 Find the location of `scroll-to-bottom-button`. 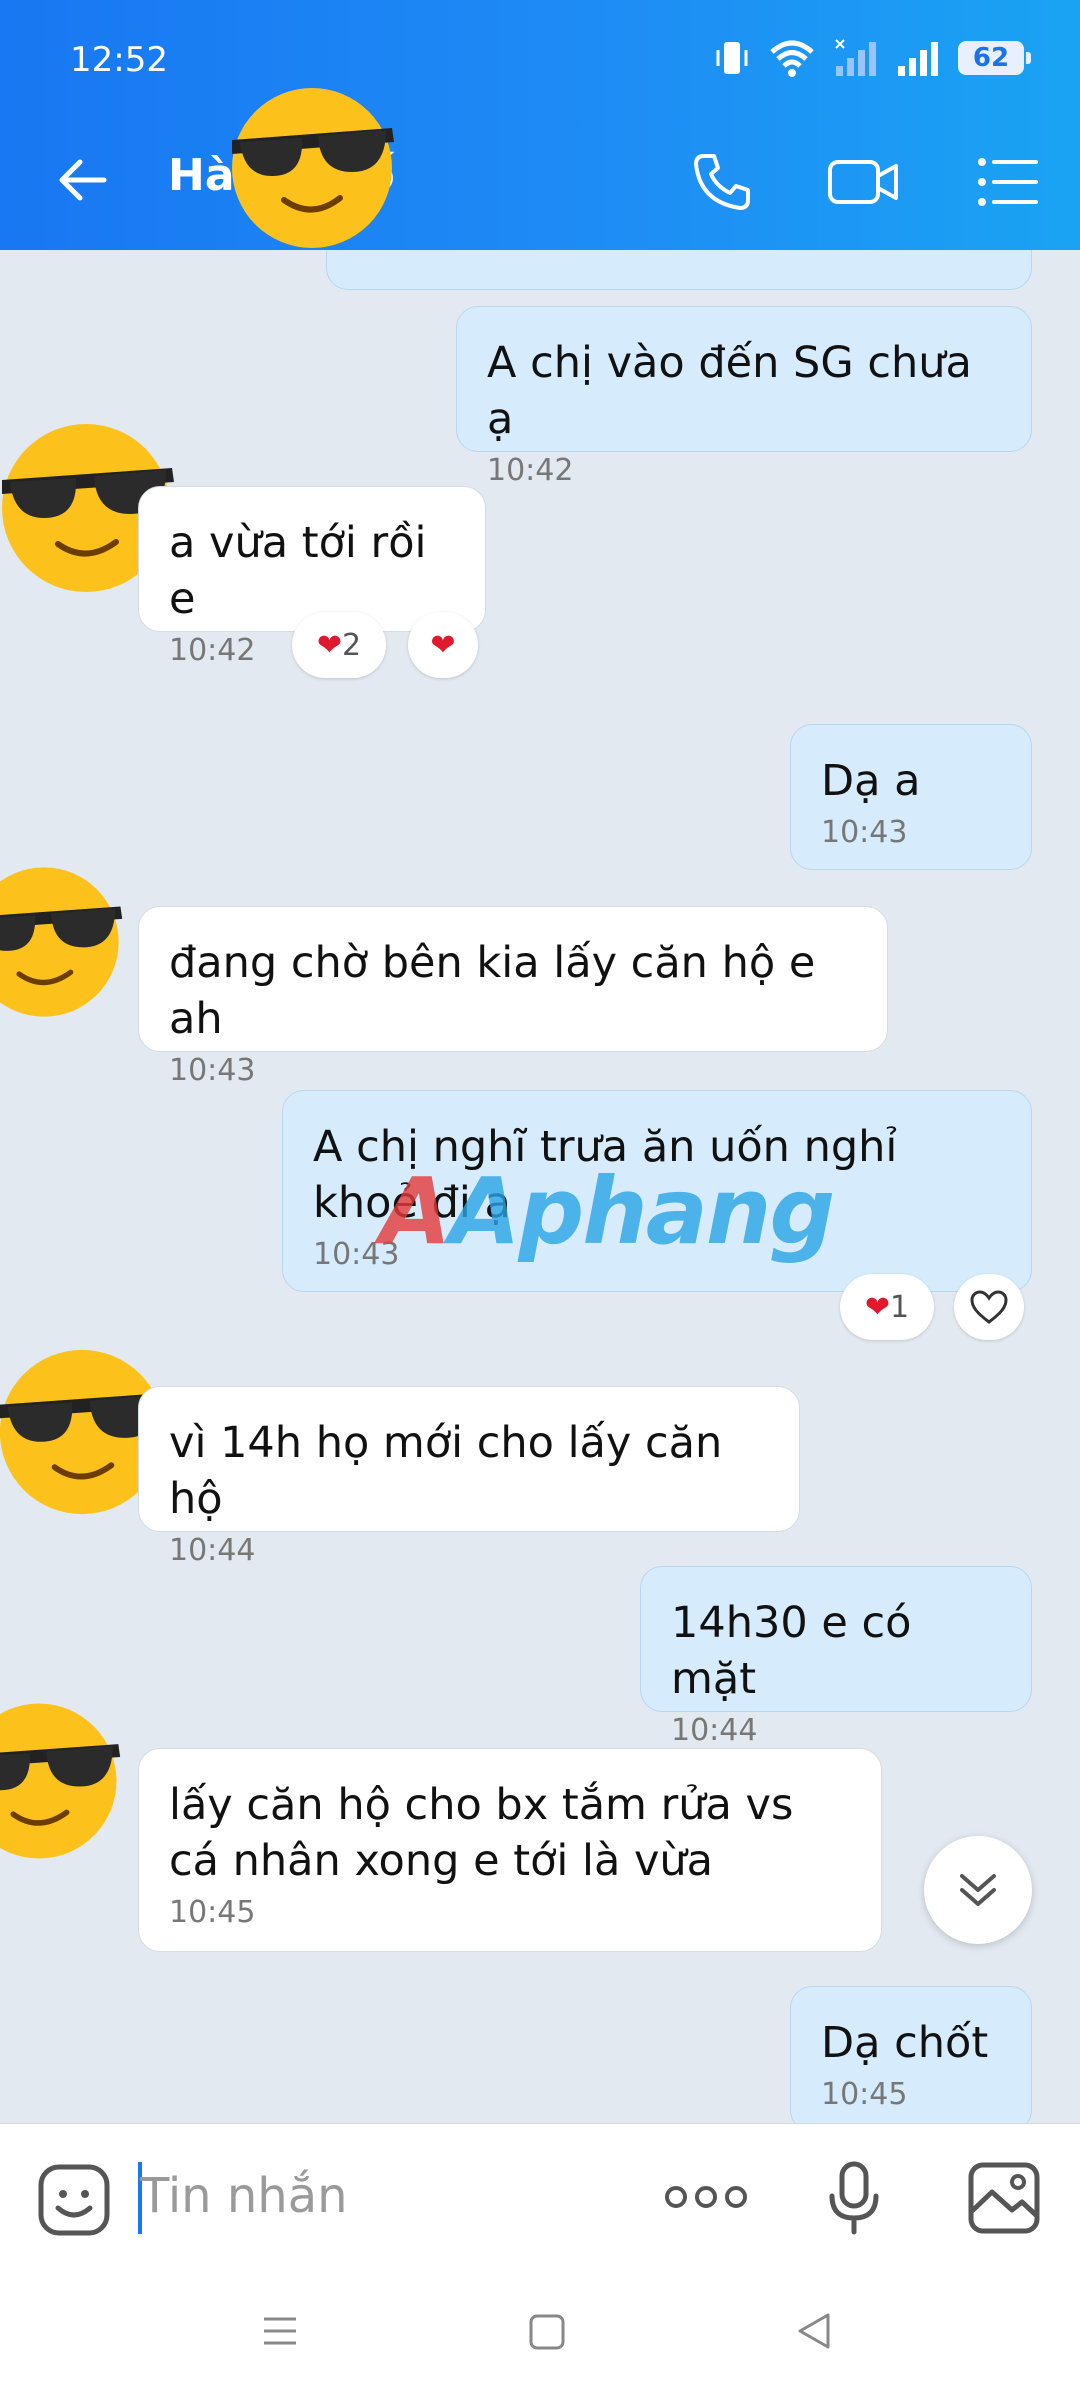

scroll-to-bottom-button is located at coordinates (978, 1890).